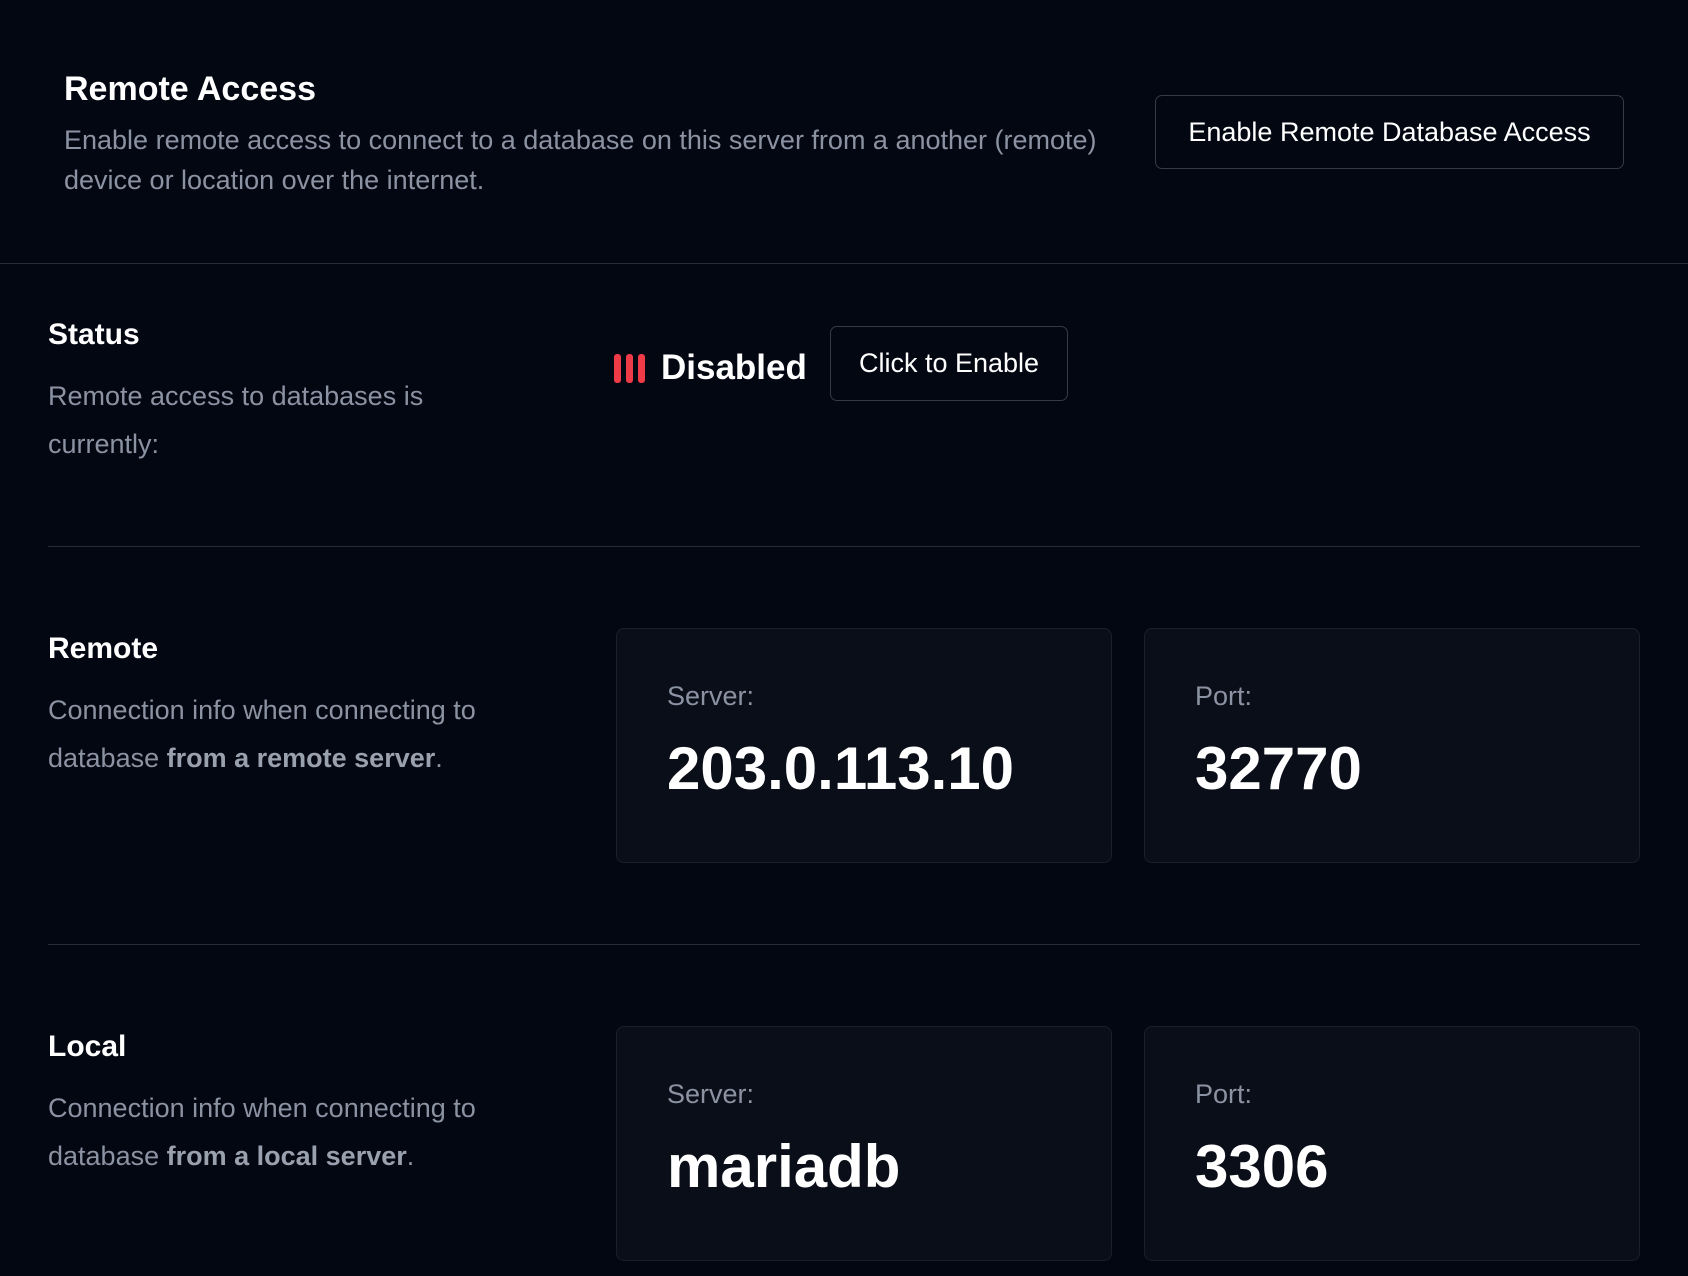 The image size is (1688, 1276). I want to click on remote-port-label: Port:, so click(1224, 696).